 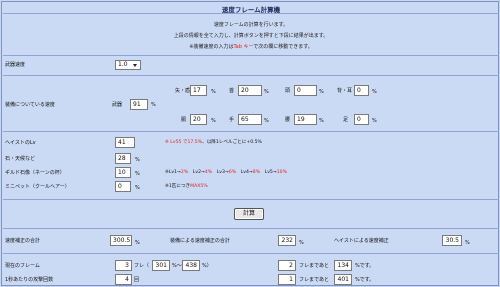 I want to click on guild-statue-unit: %, so click(x=137, y=174).